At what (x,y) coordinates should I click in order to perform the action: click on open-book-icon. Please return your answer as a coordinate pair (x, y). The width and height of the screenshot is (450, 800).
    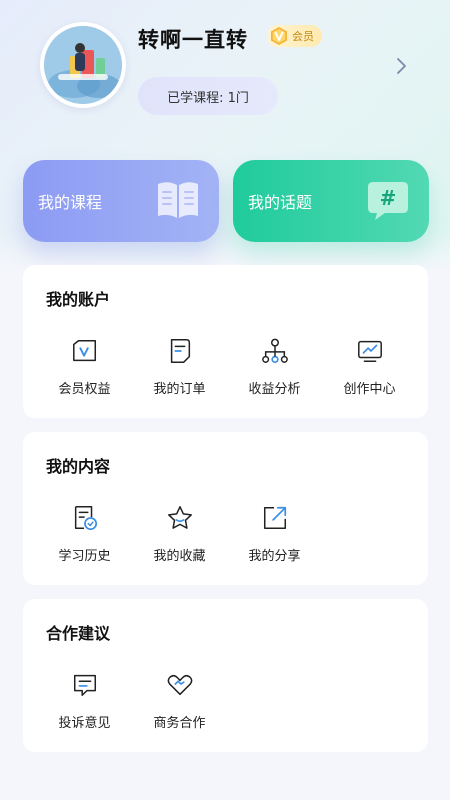
    Looking at the image, I should click on (178, 200).